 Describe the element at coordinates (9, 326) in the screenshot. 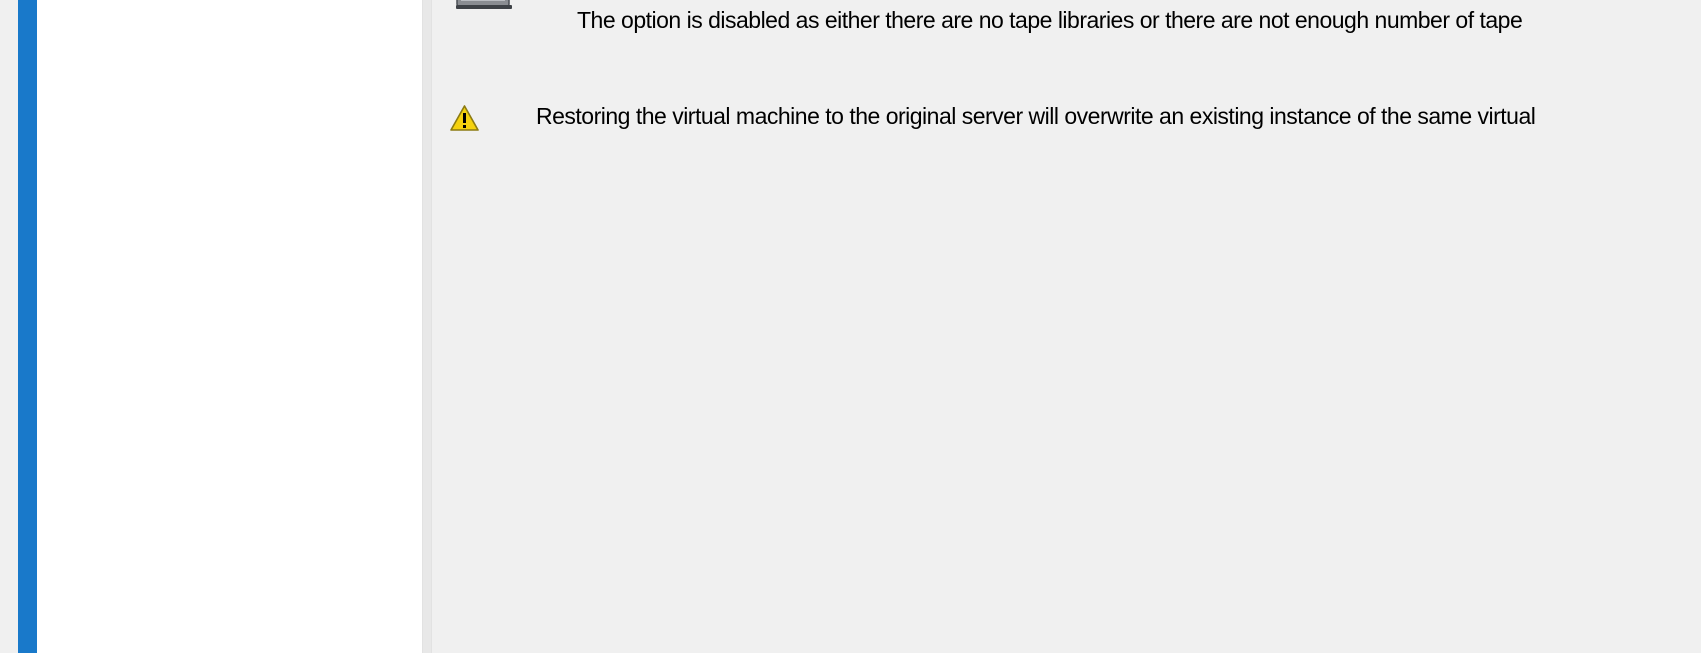

I see `window-left-edge` at that location.